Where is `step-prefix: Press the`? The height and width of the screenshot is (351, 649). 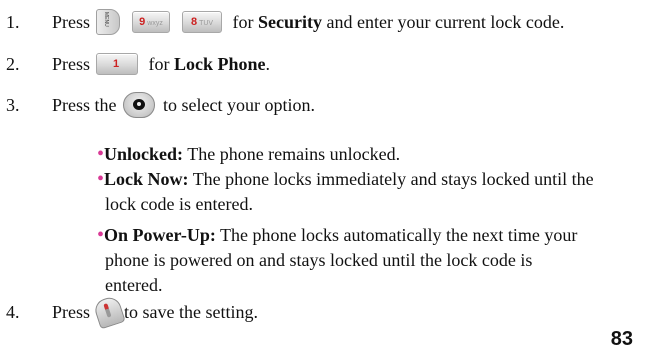
step-prefix: Press the is located at coordinates (84, 104).